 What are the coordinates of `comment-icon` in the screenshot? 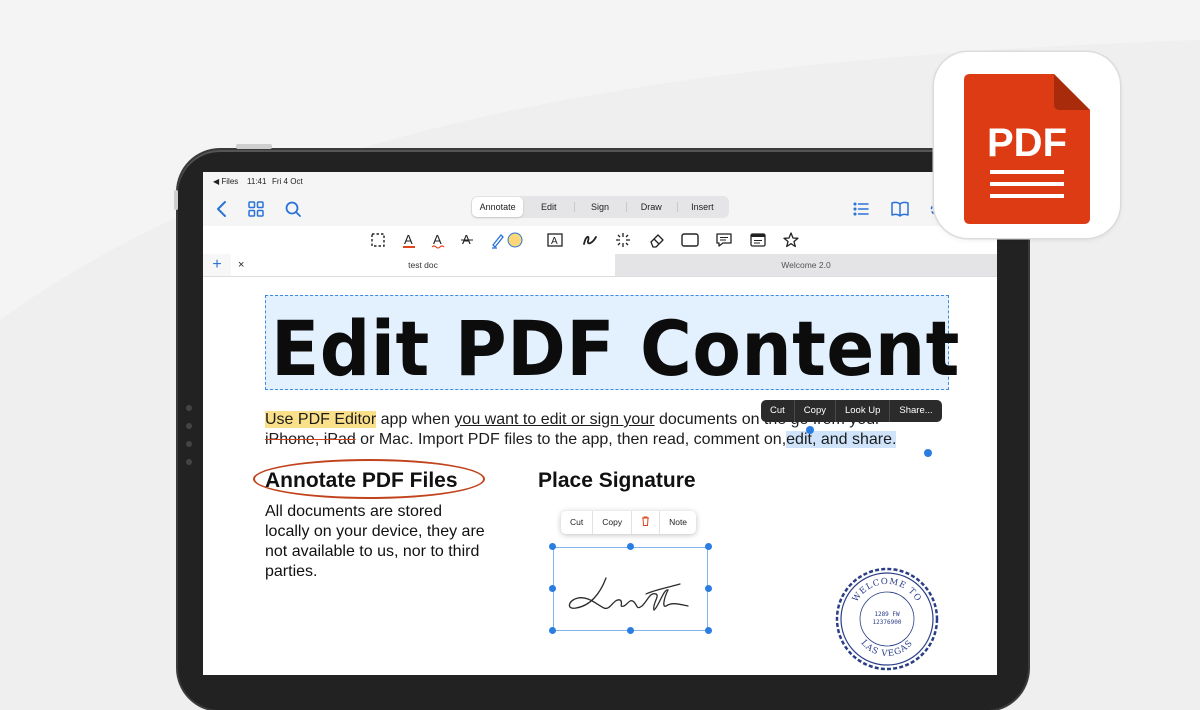 It's located at (724, 240).